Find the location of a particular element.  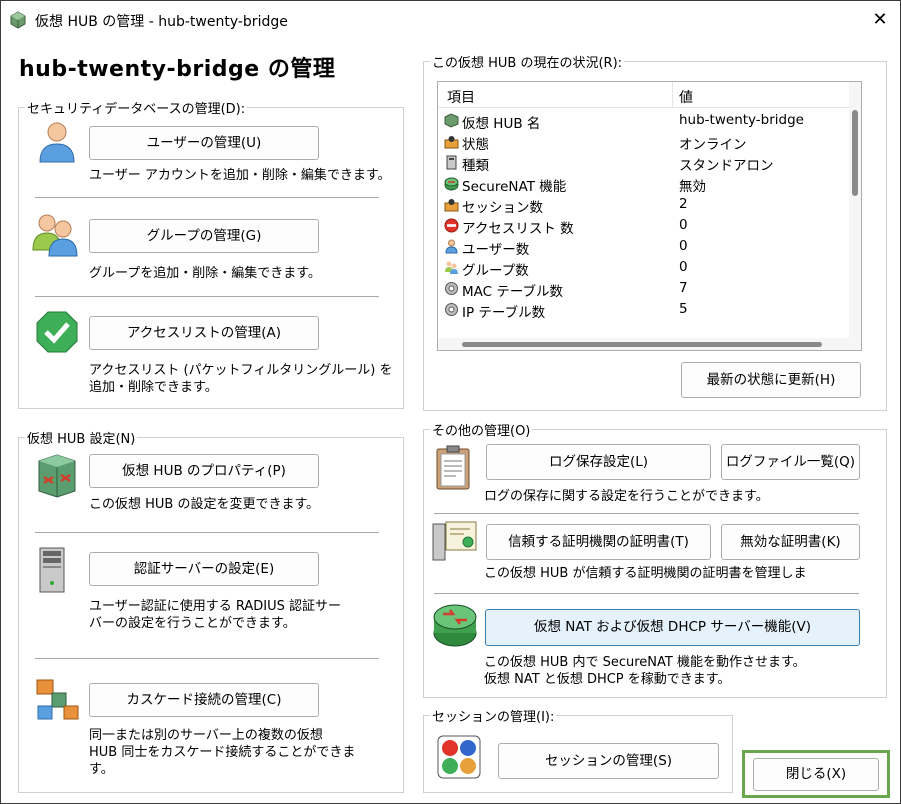

log-files-button: ログファイル一覧(Q) is located at coordinates (790, 462).